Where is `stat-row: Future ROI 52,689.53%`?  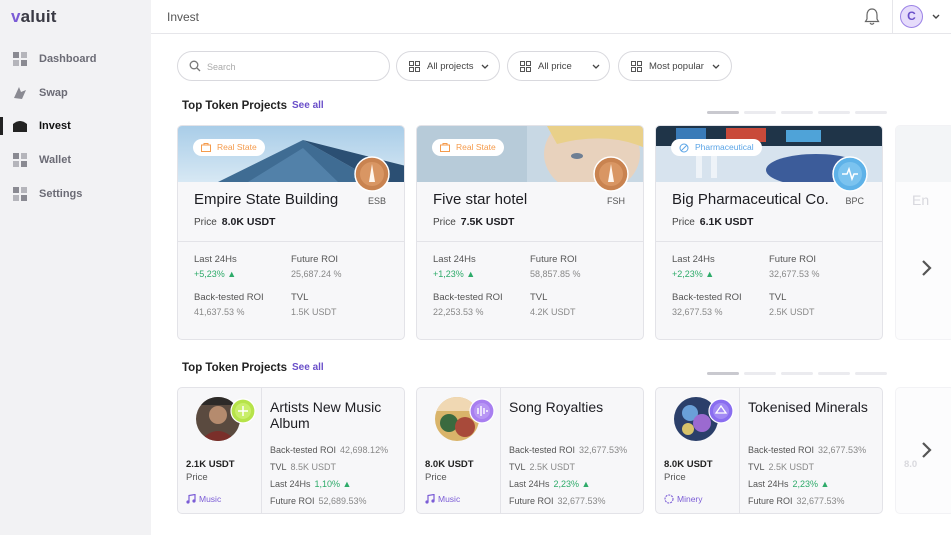 stat-row: Future ROI 52,689.53% is located at coordinates (318, 501).